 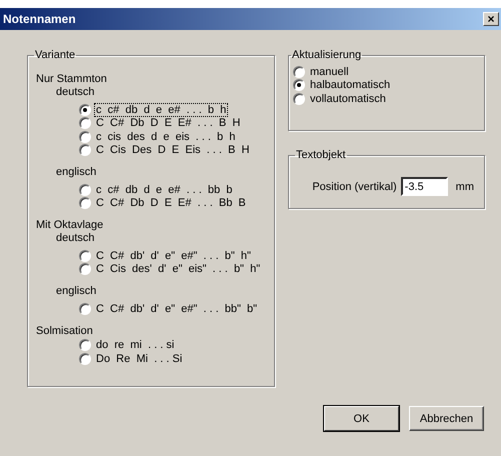 What do you see at coordinates (135, 345) in the screenshot?
I see `option-label: do re mi . . . si` at bounding box center [135, 345].